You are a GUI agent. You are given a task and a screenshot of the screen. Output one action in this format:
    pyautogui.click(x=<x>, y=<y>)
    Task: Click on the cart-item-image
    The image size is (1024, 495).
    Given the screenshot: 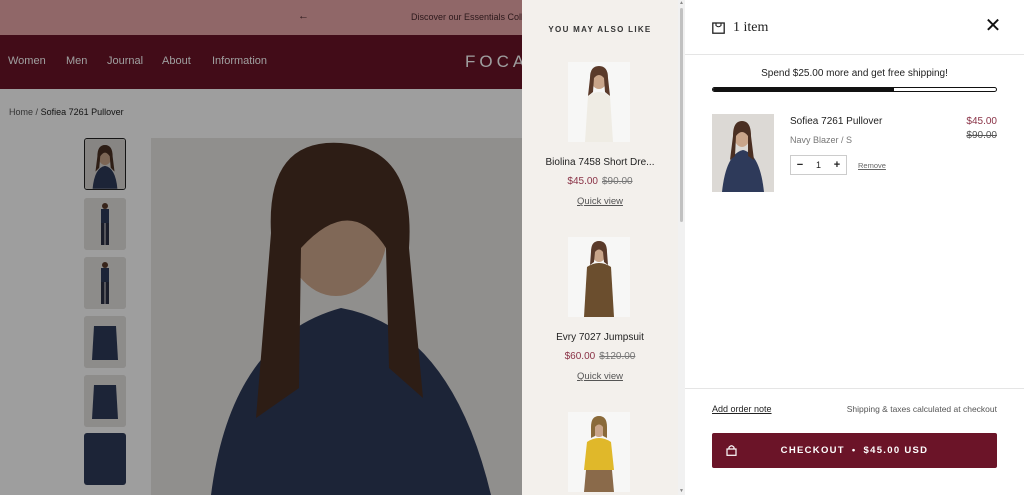 What is the action you would take?
    pyautogui.click(x=743, y=153)
    